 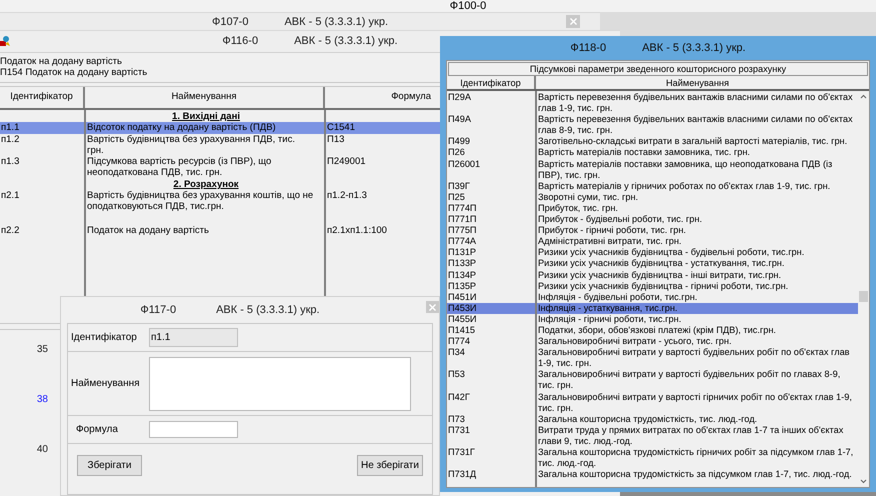 What do you see at coordinates (462, 220) in the screenshot?
I see `table-cell-text: П771П` at bounding box center [462, 220].